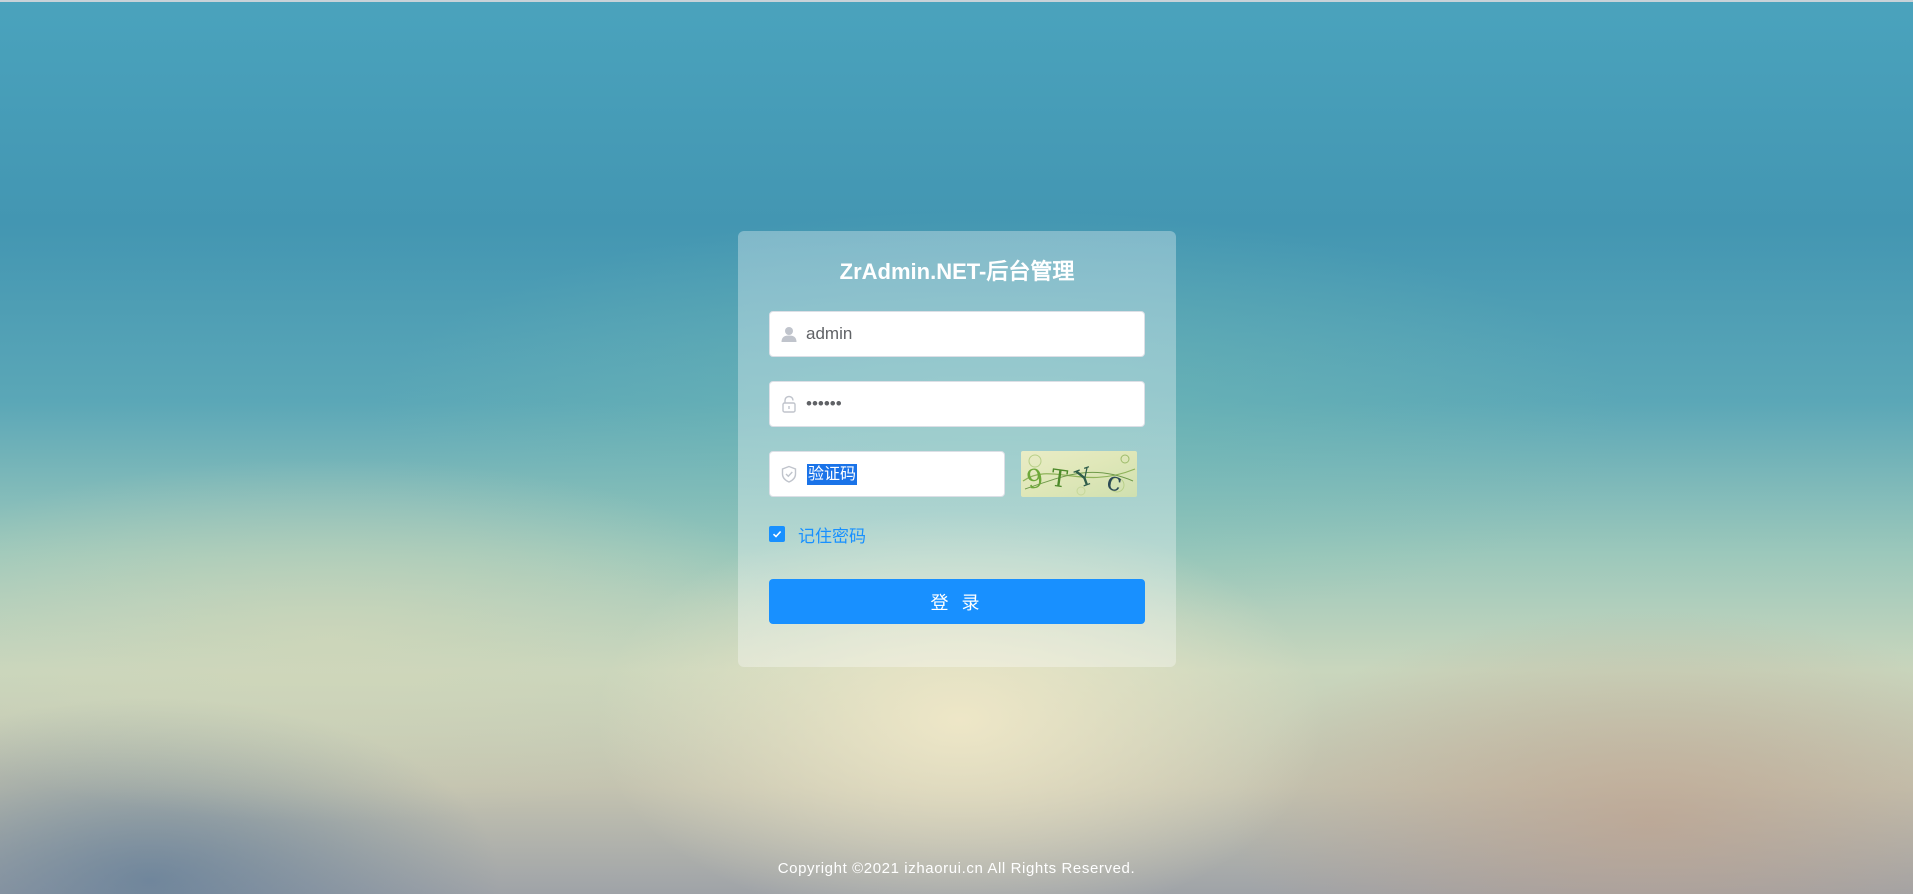  I want to click on login-button: 登 录, so click(957, 601).